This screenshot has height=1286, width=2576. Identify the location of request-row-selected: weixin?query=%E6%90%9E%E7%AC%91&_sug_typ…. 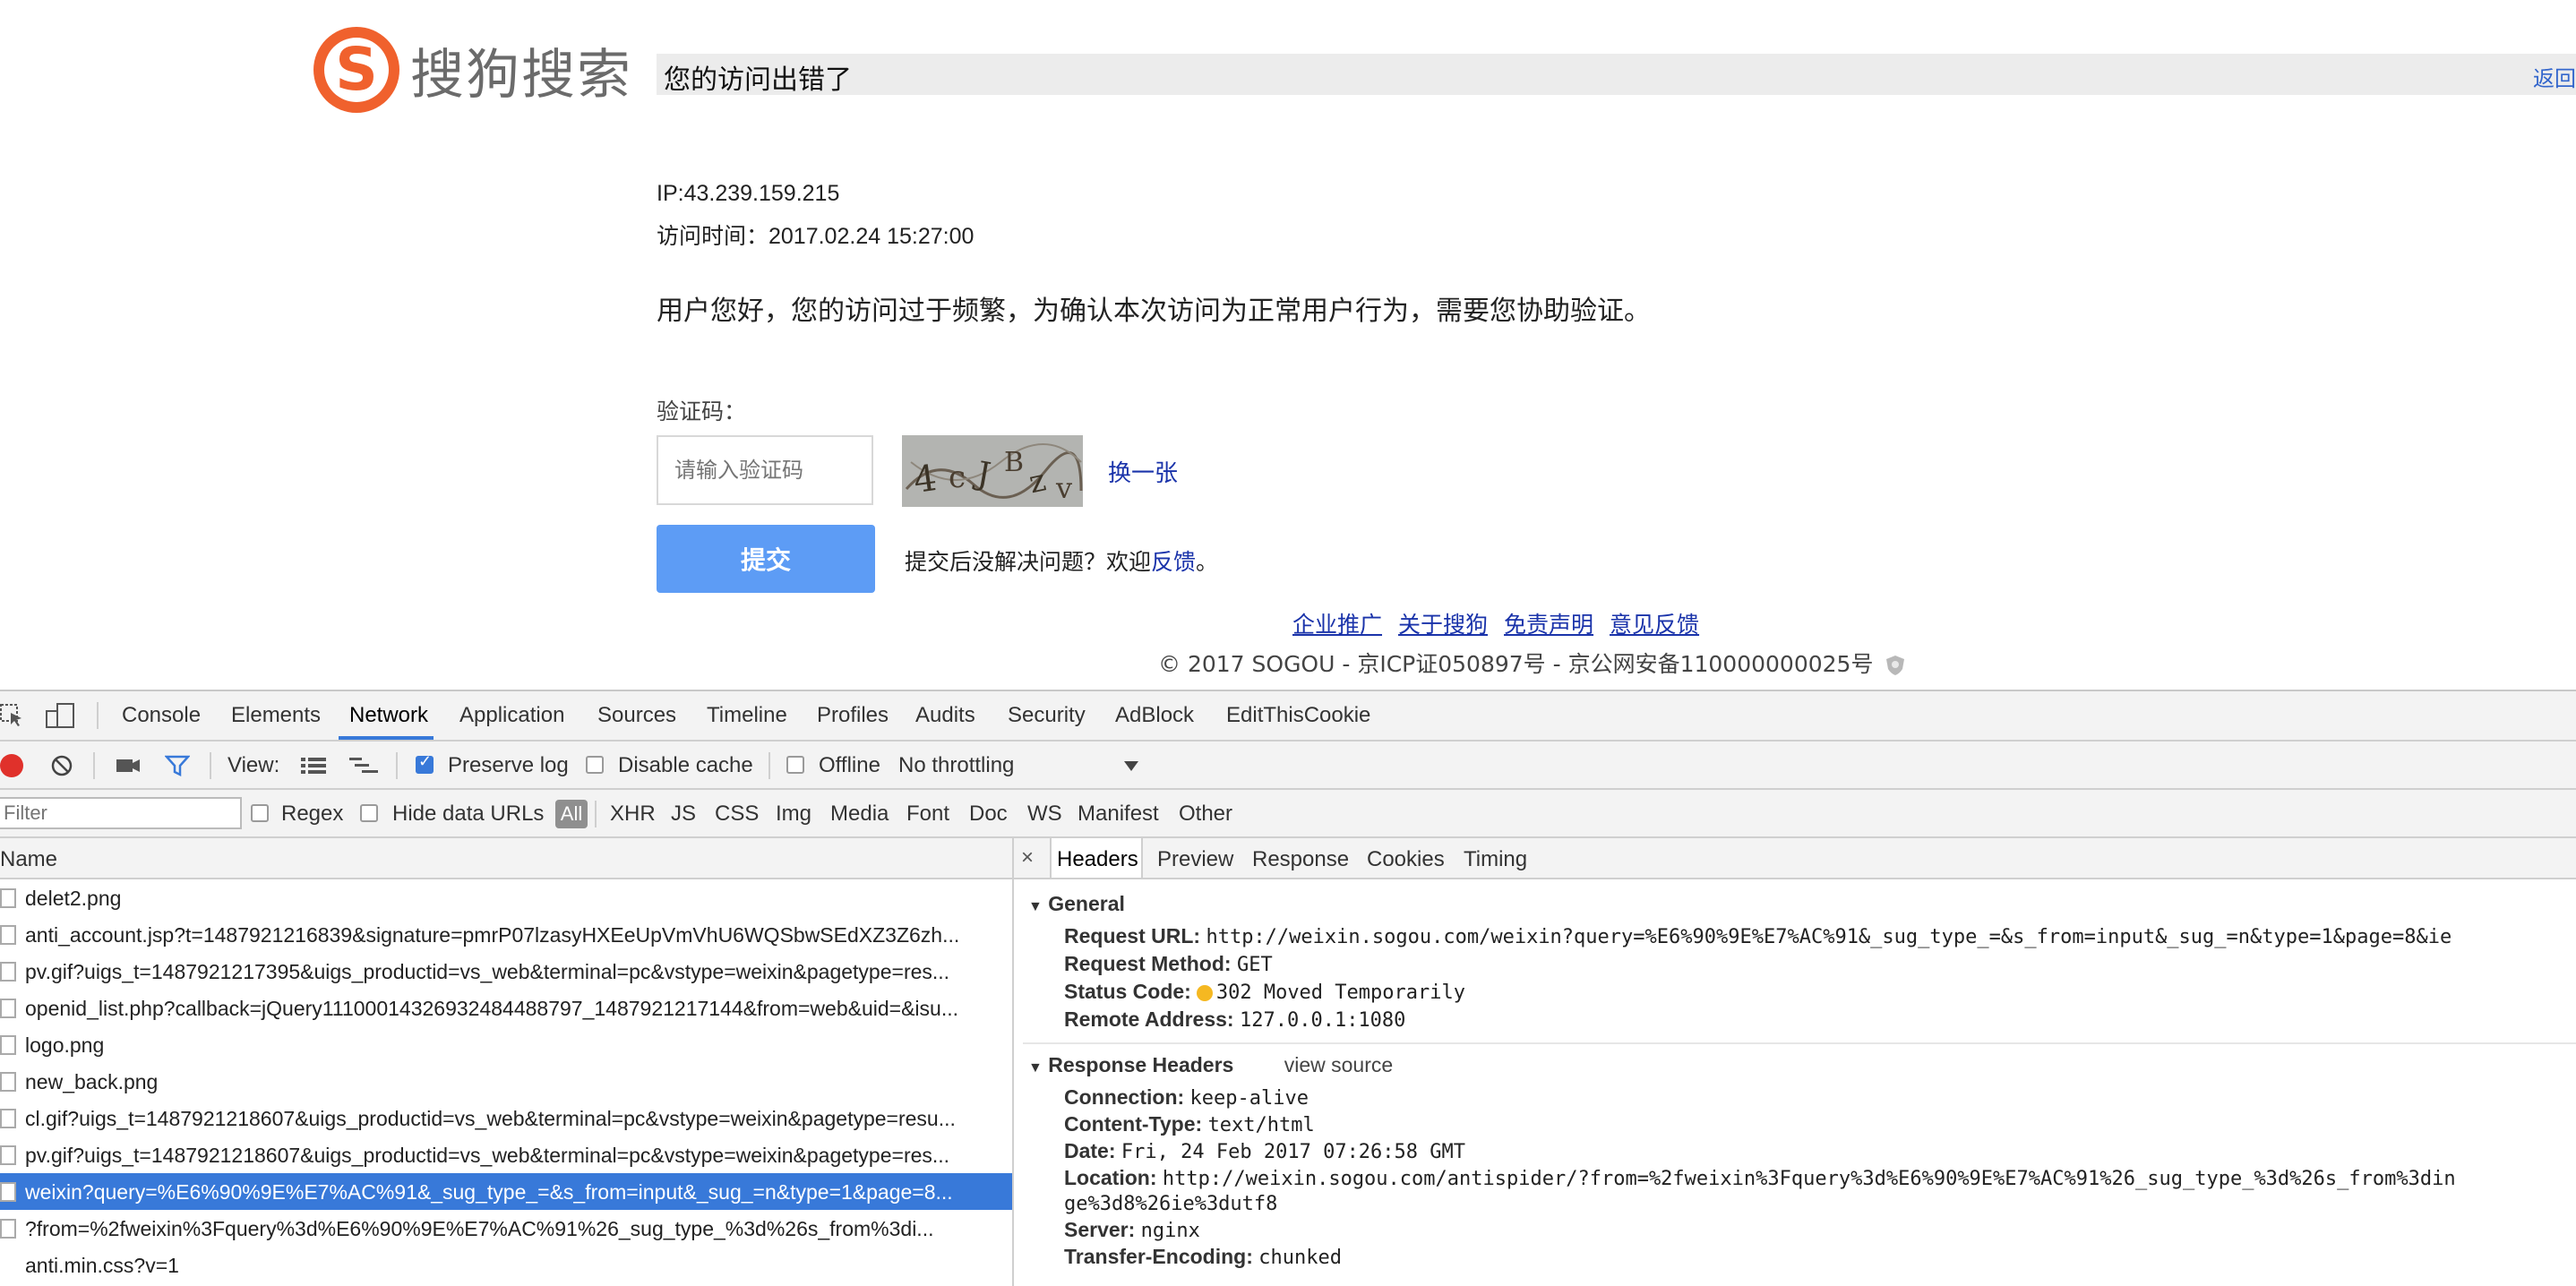
(506, 1191).